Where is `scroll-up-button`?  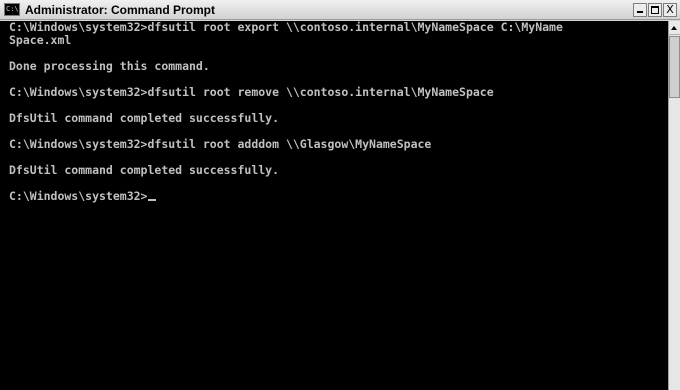
scroll-up-button is located at coordinates (674, 28).